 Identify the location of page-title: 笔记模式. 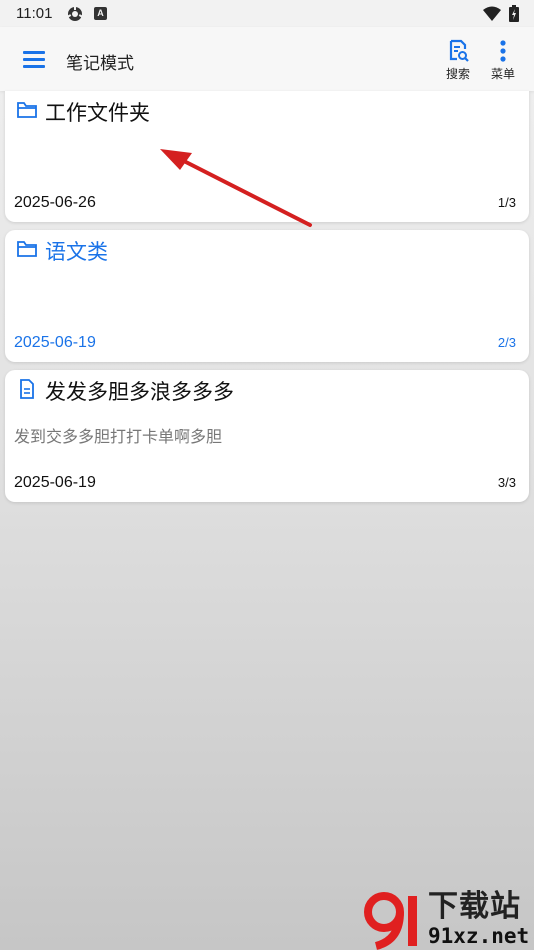
(100, 64).